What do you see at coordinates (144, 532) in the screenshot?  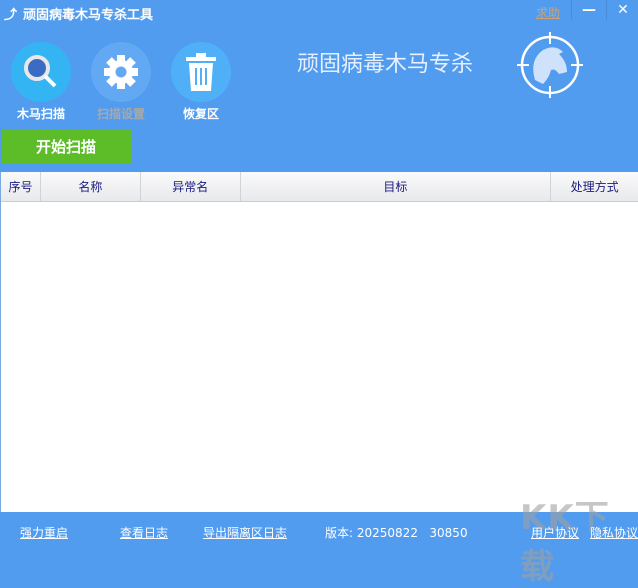 I see `view-log-link: 查看日志` at bounding box center [144, 532].